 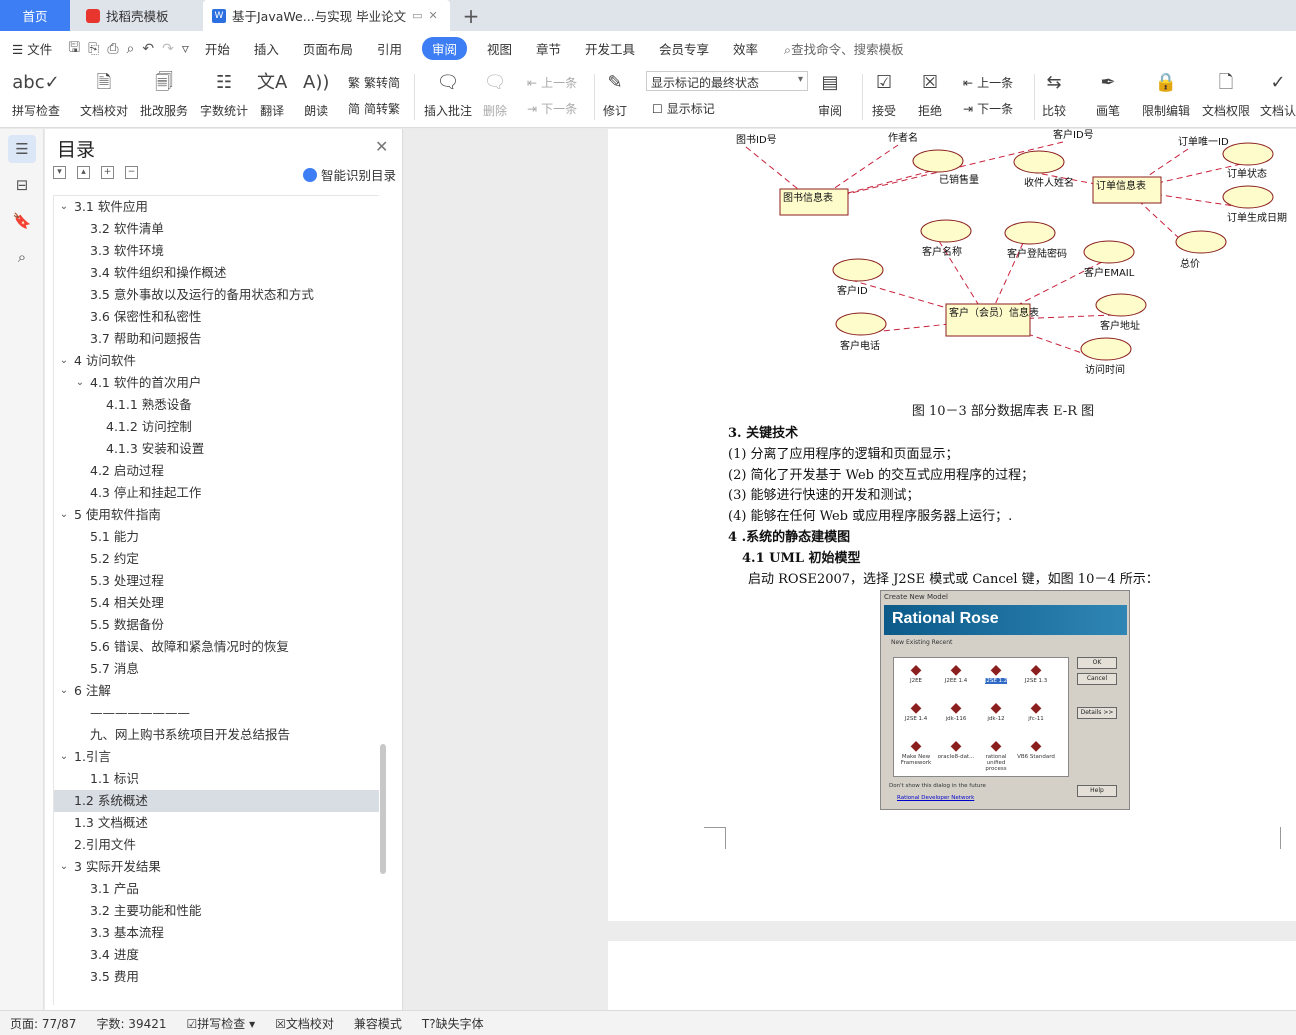 I want to click on toc-item: 4.1.3 安装和设置, so click(x=216, y=449).